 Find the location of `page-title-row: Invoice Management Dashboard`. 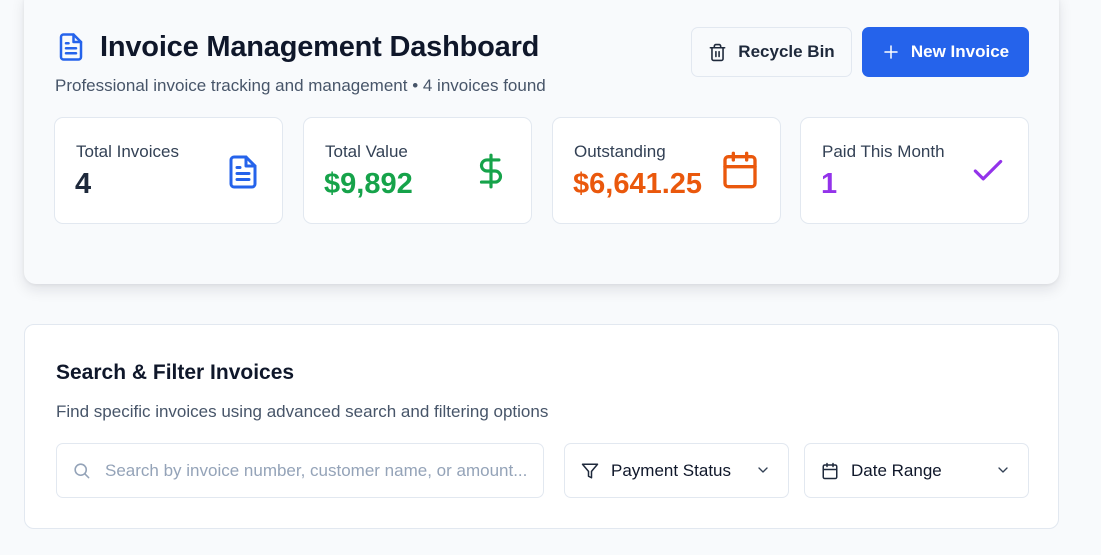

page-title-row: Invoice Management Dashboard is located at coordinates (297, 47).